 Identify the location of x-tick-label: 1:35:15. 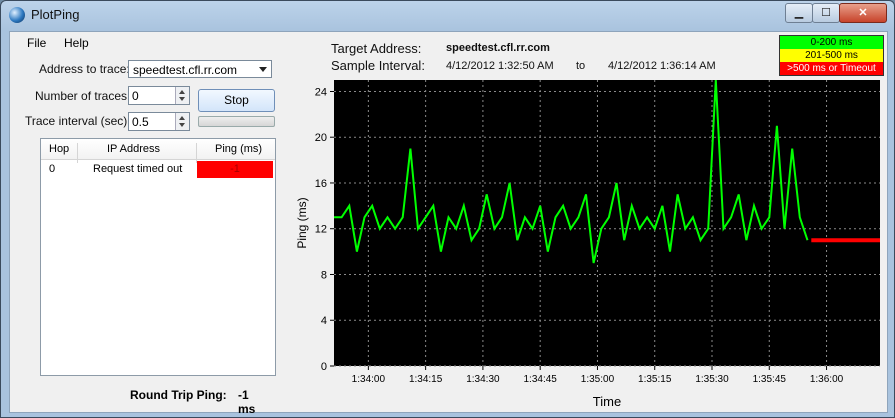
(655, 379).